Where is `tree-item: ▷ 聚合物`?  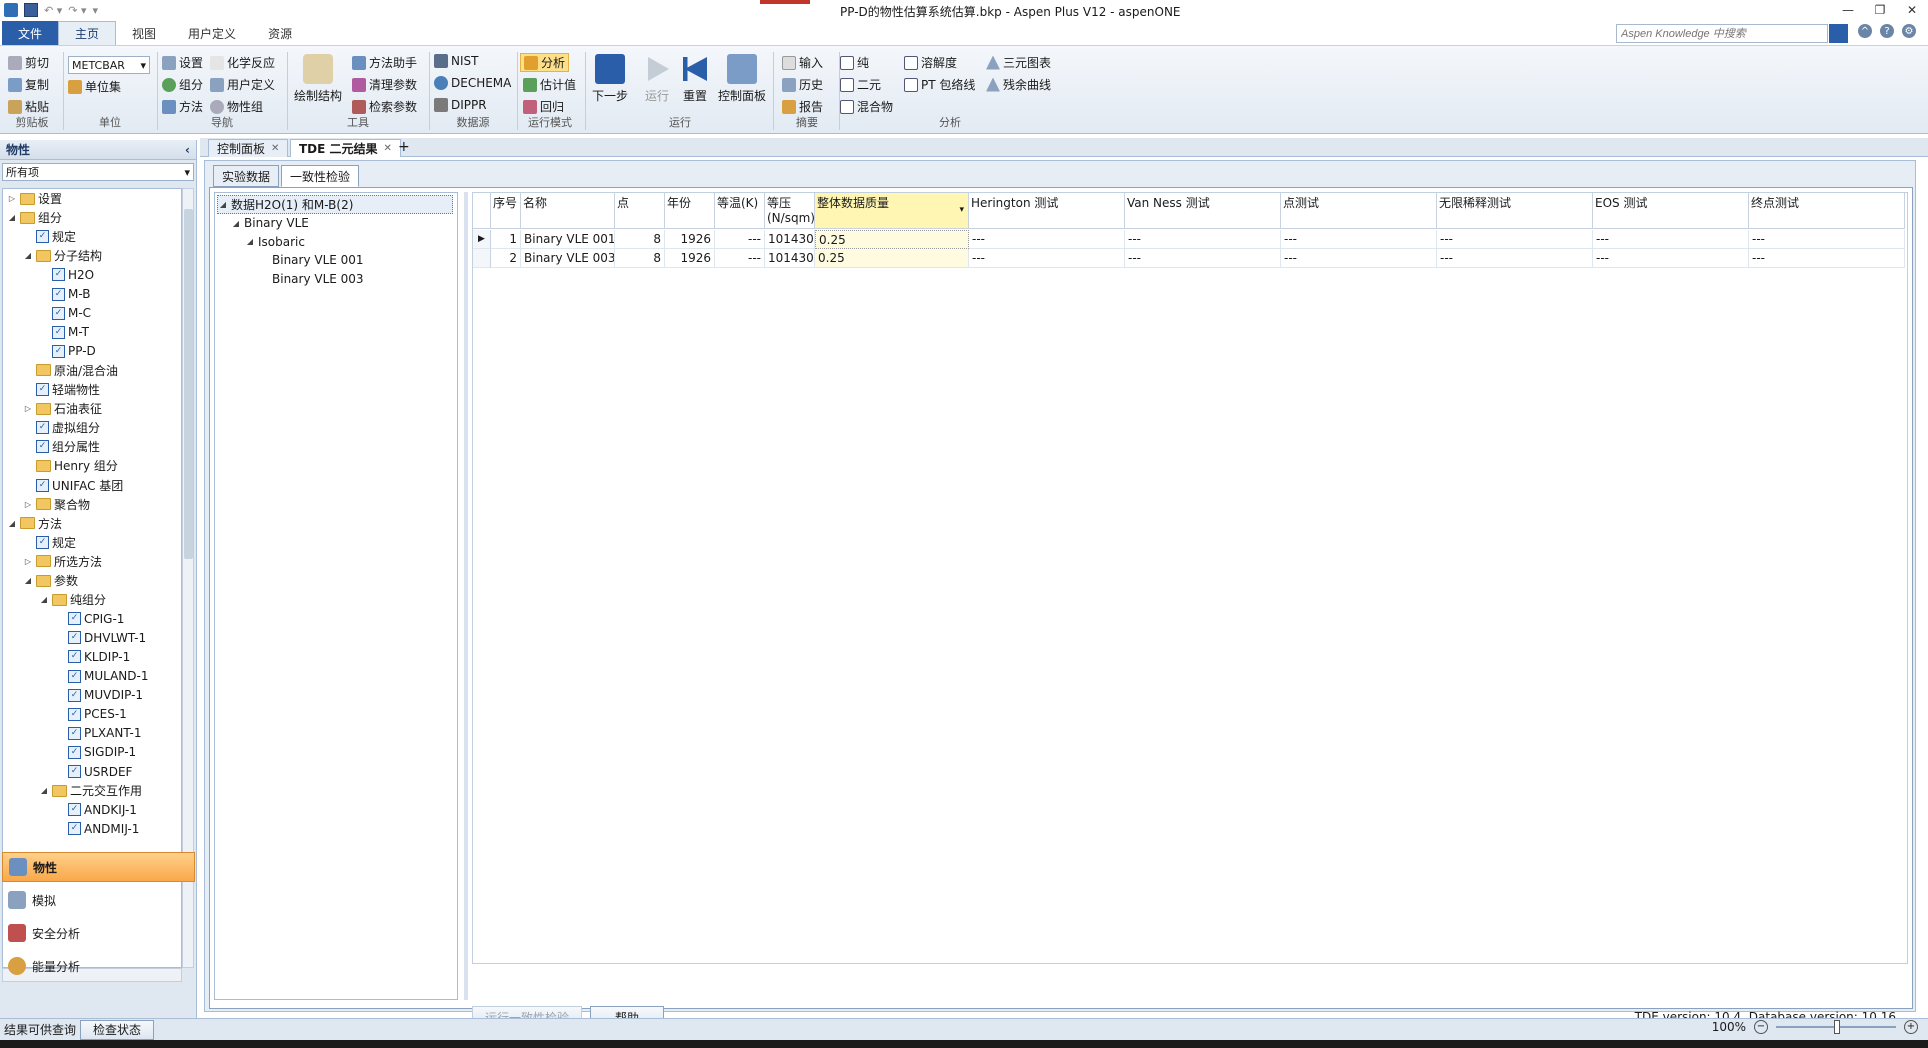 tree-item: ▷ 聚合物 is located at coordinates (56, 504).